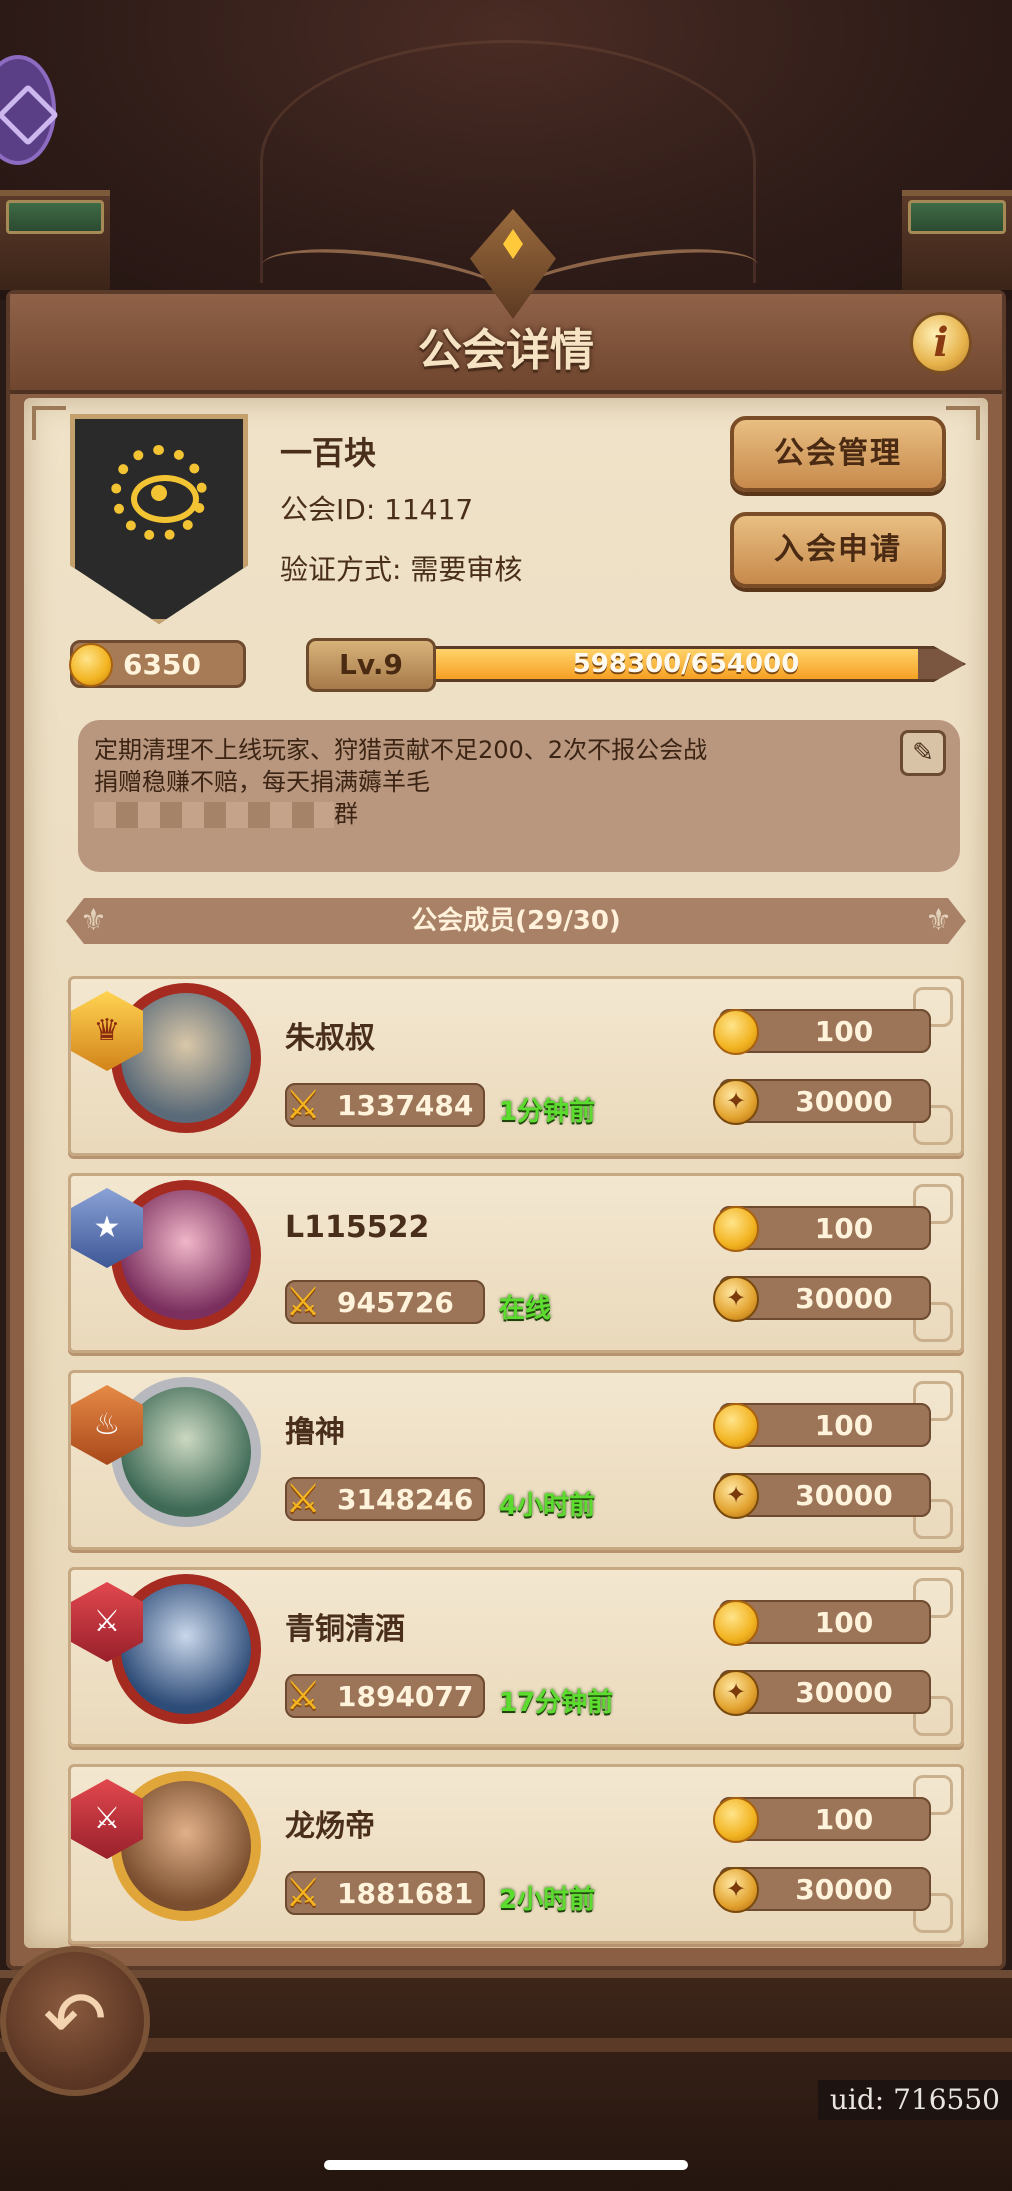  I want to click on quill-edit-icon: ✎, so click(923, 753).